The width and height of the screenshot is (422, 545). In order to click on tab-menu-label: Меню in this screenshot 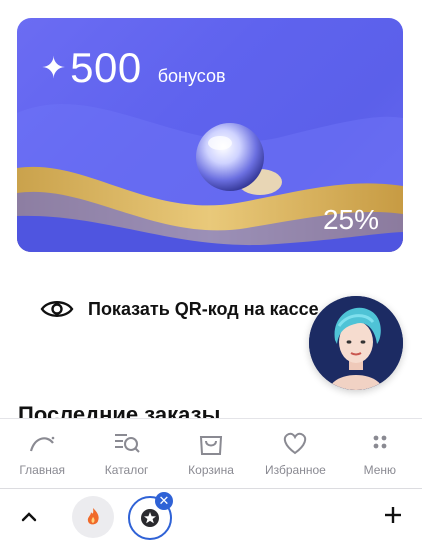, I will do `click(380, 470)`.